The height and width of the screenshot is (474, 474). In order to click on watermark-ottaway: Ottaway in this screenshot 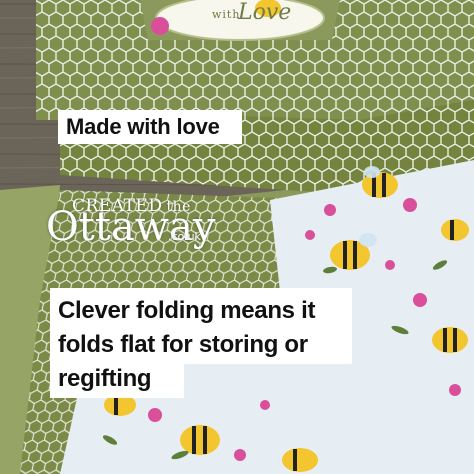, I will do `click(131, 227)`.